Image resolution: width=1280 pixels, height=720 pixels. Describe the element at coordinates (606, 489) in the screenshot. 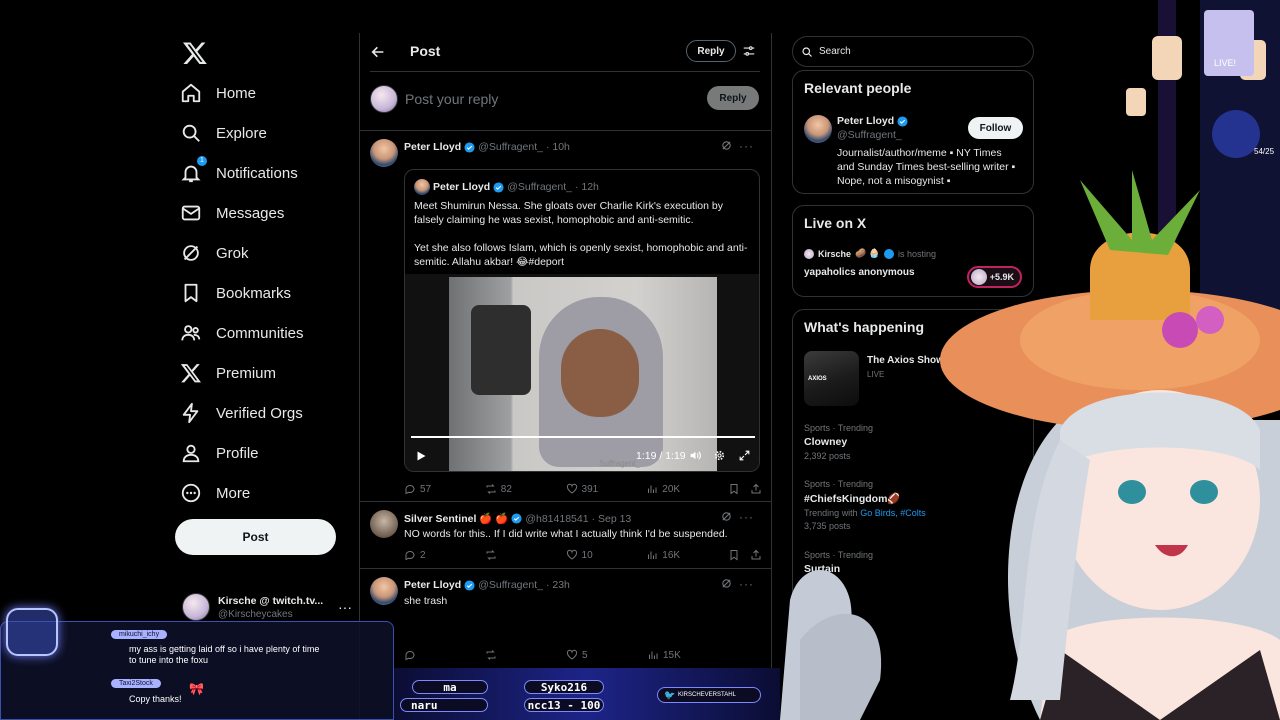

I see `like-action: 391` at that location.